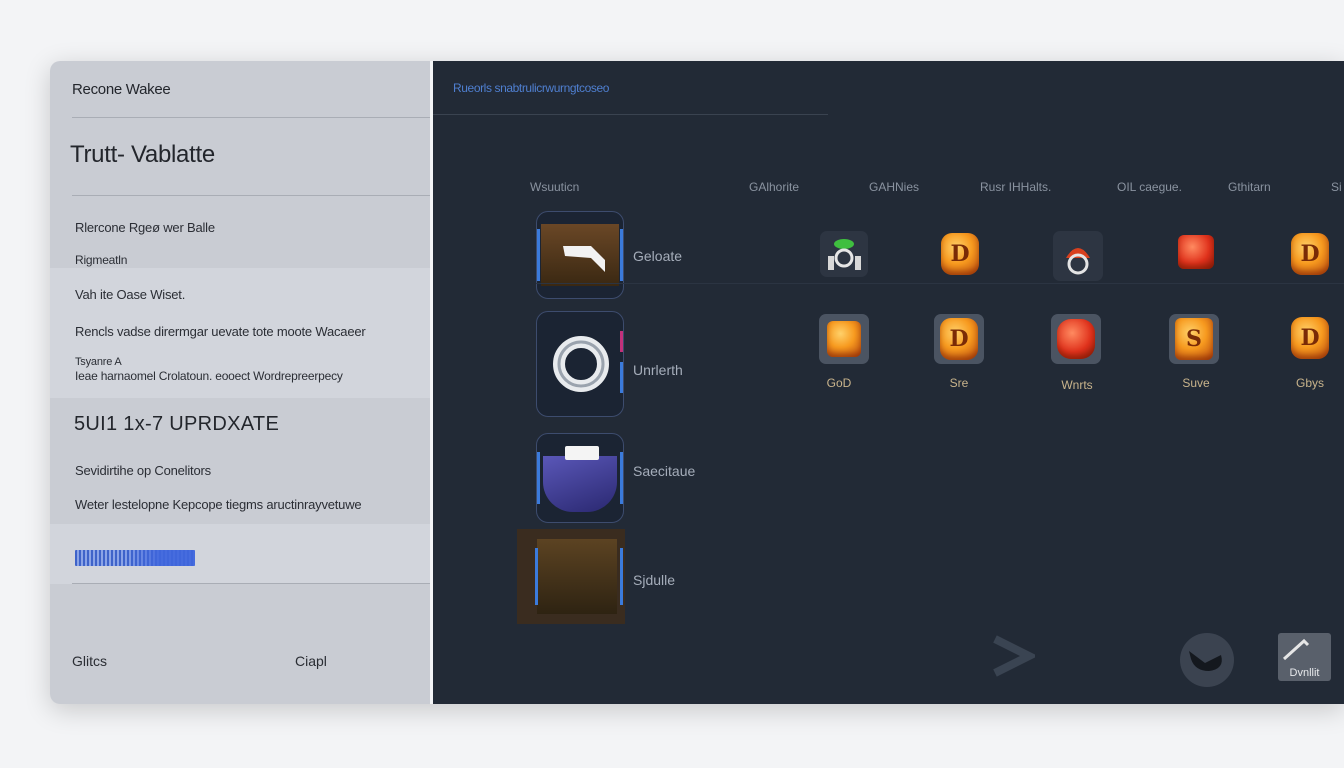 The height and width of the screenshot is (768, 1344). I want to click on red-gem-icon, so click(1196, 252).